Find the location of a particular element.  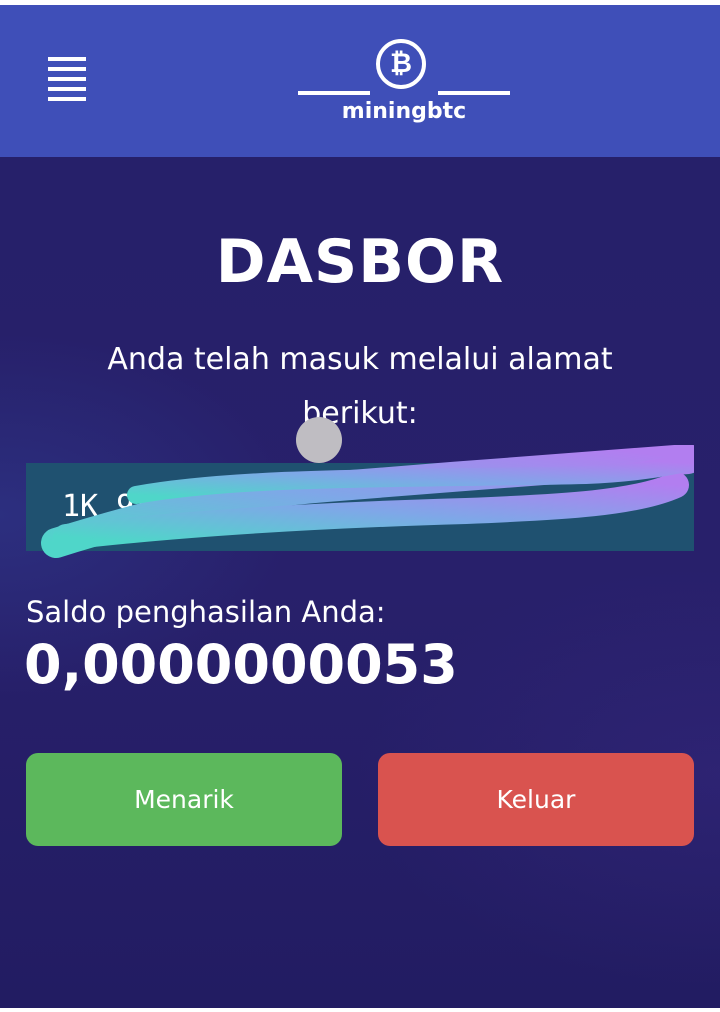

touch-indicator is located at coordinates (319, 440).